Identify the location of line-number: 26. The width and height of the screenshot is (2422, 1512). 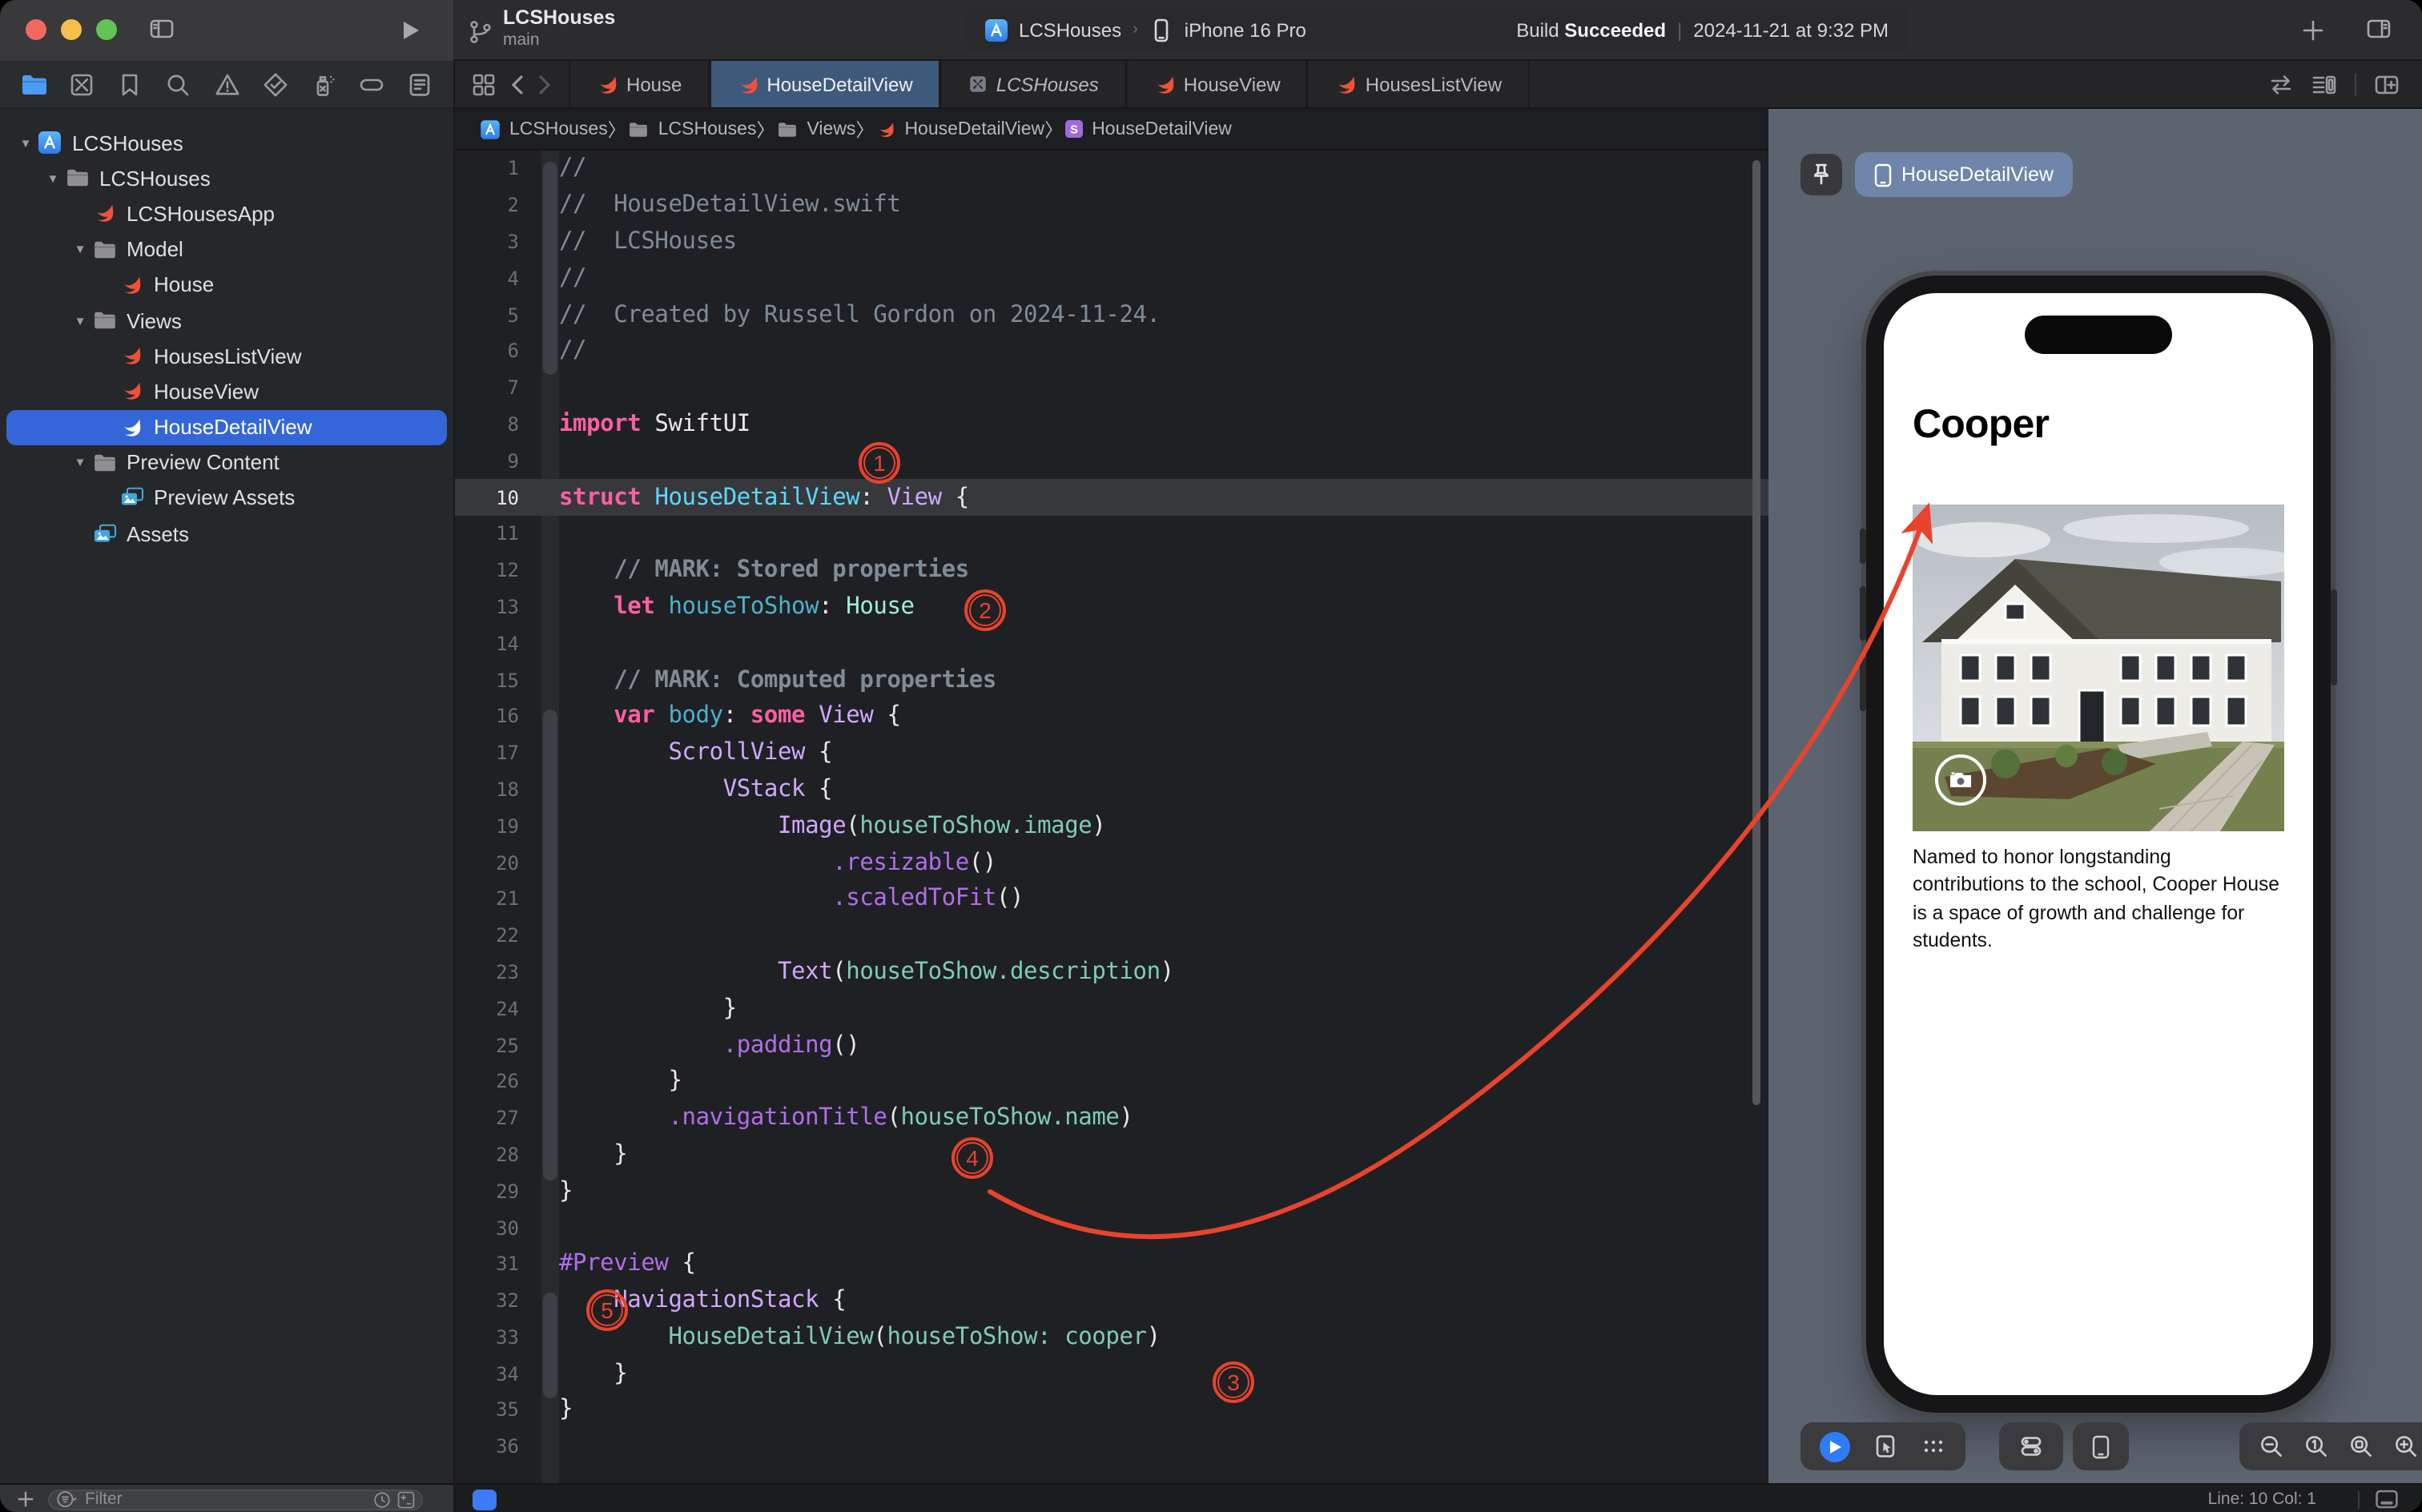
(491, 1082).